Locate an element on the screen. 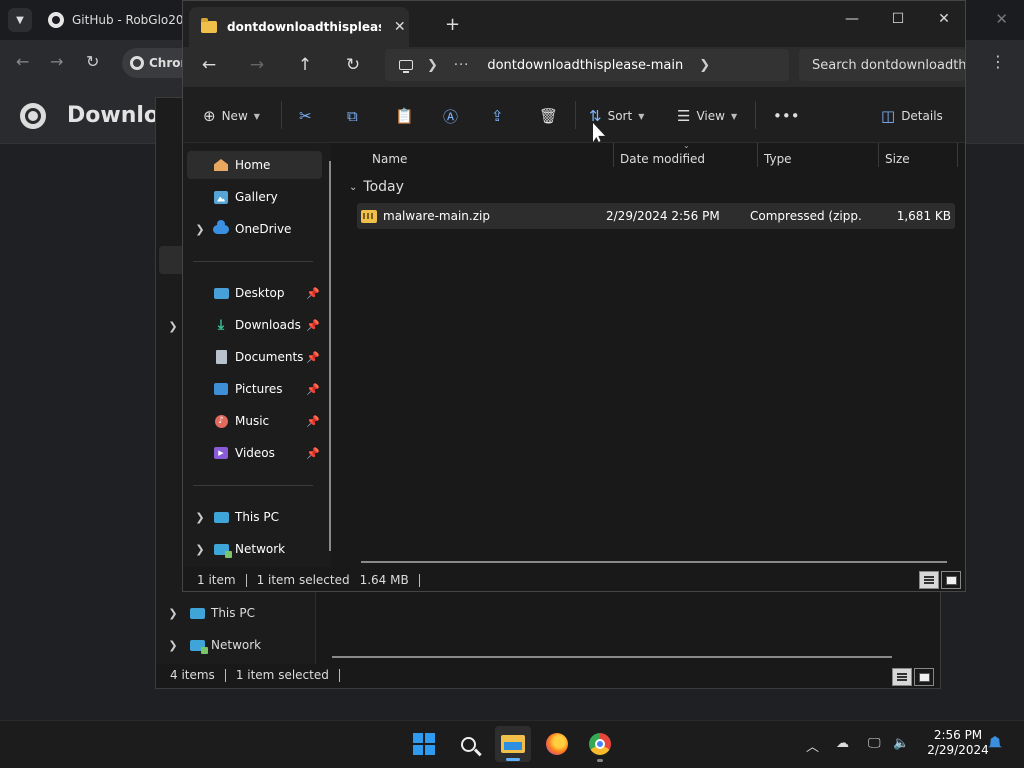 This screenshot has height=768, width=1024. taskbar-search-button is located at coordinates (468, 744).